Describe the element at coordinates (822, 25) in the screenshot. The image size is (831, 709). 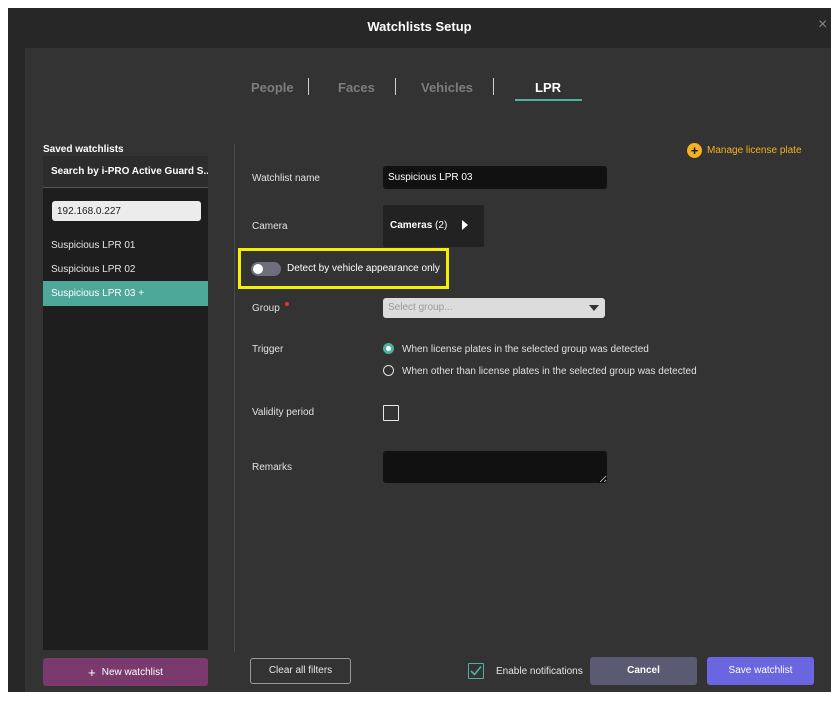
I see `close-icon: ×` at that location.